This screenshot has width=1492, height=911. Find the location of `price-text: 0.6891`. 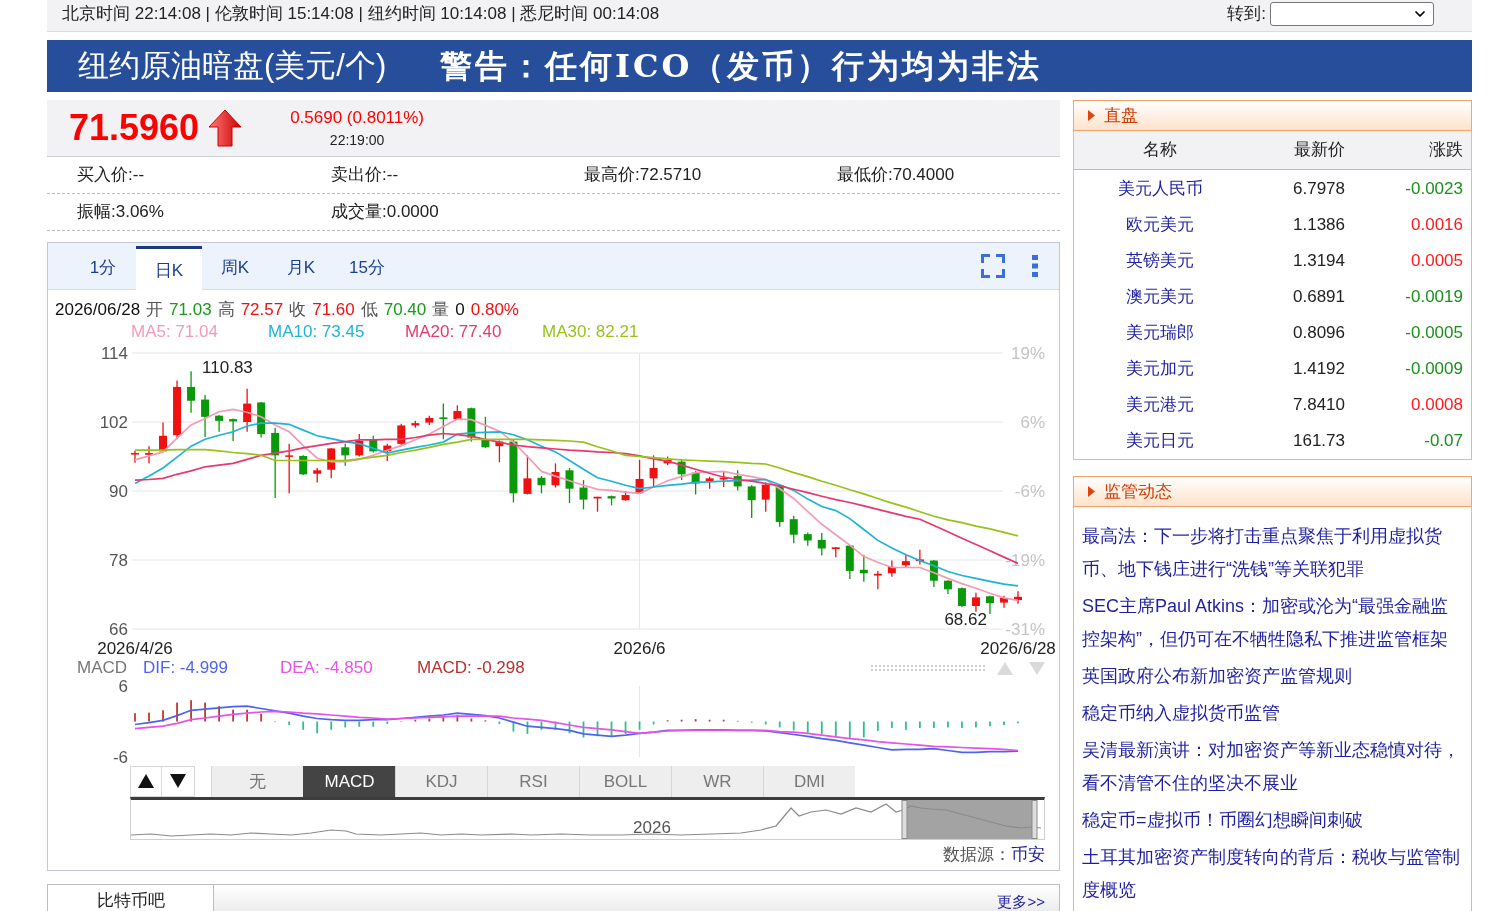

price-text: 0.6891 is located at coordinates (1319, 297).